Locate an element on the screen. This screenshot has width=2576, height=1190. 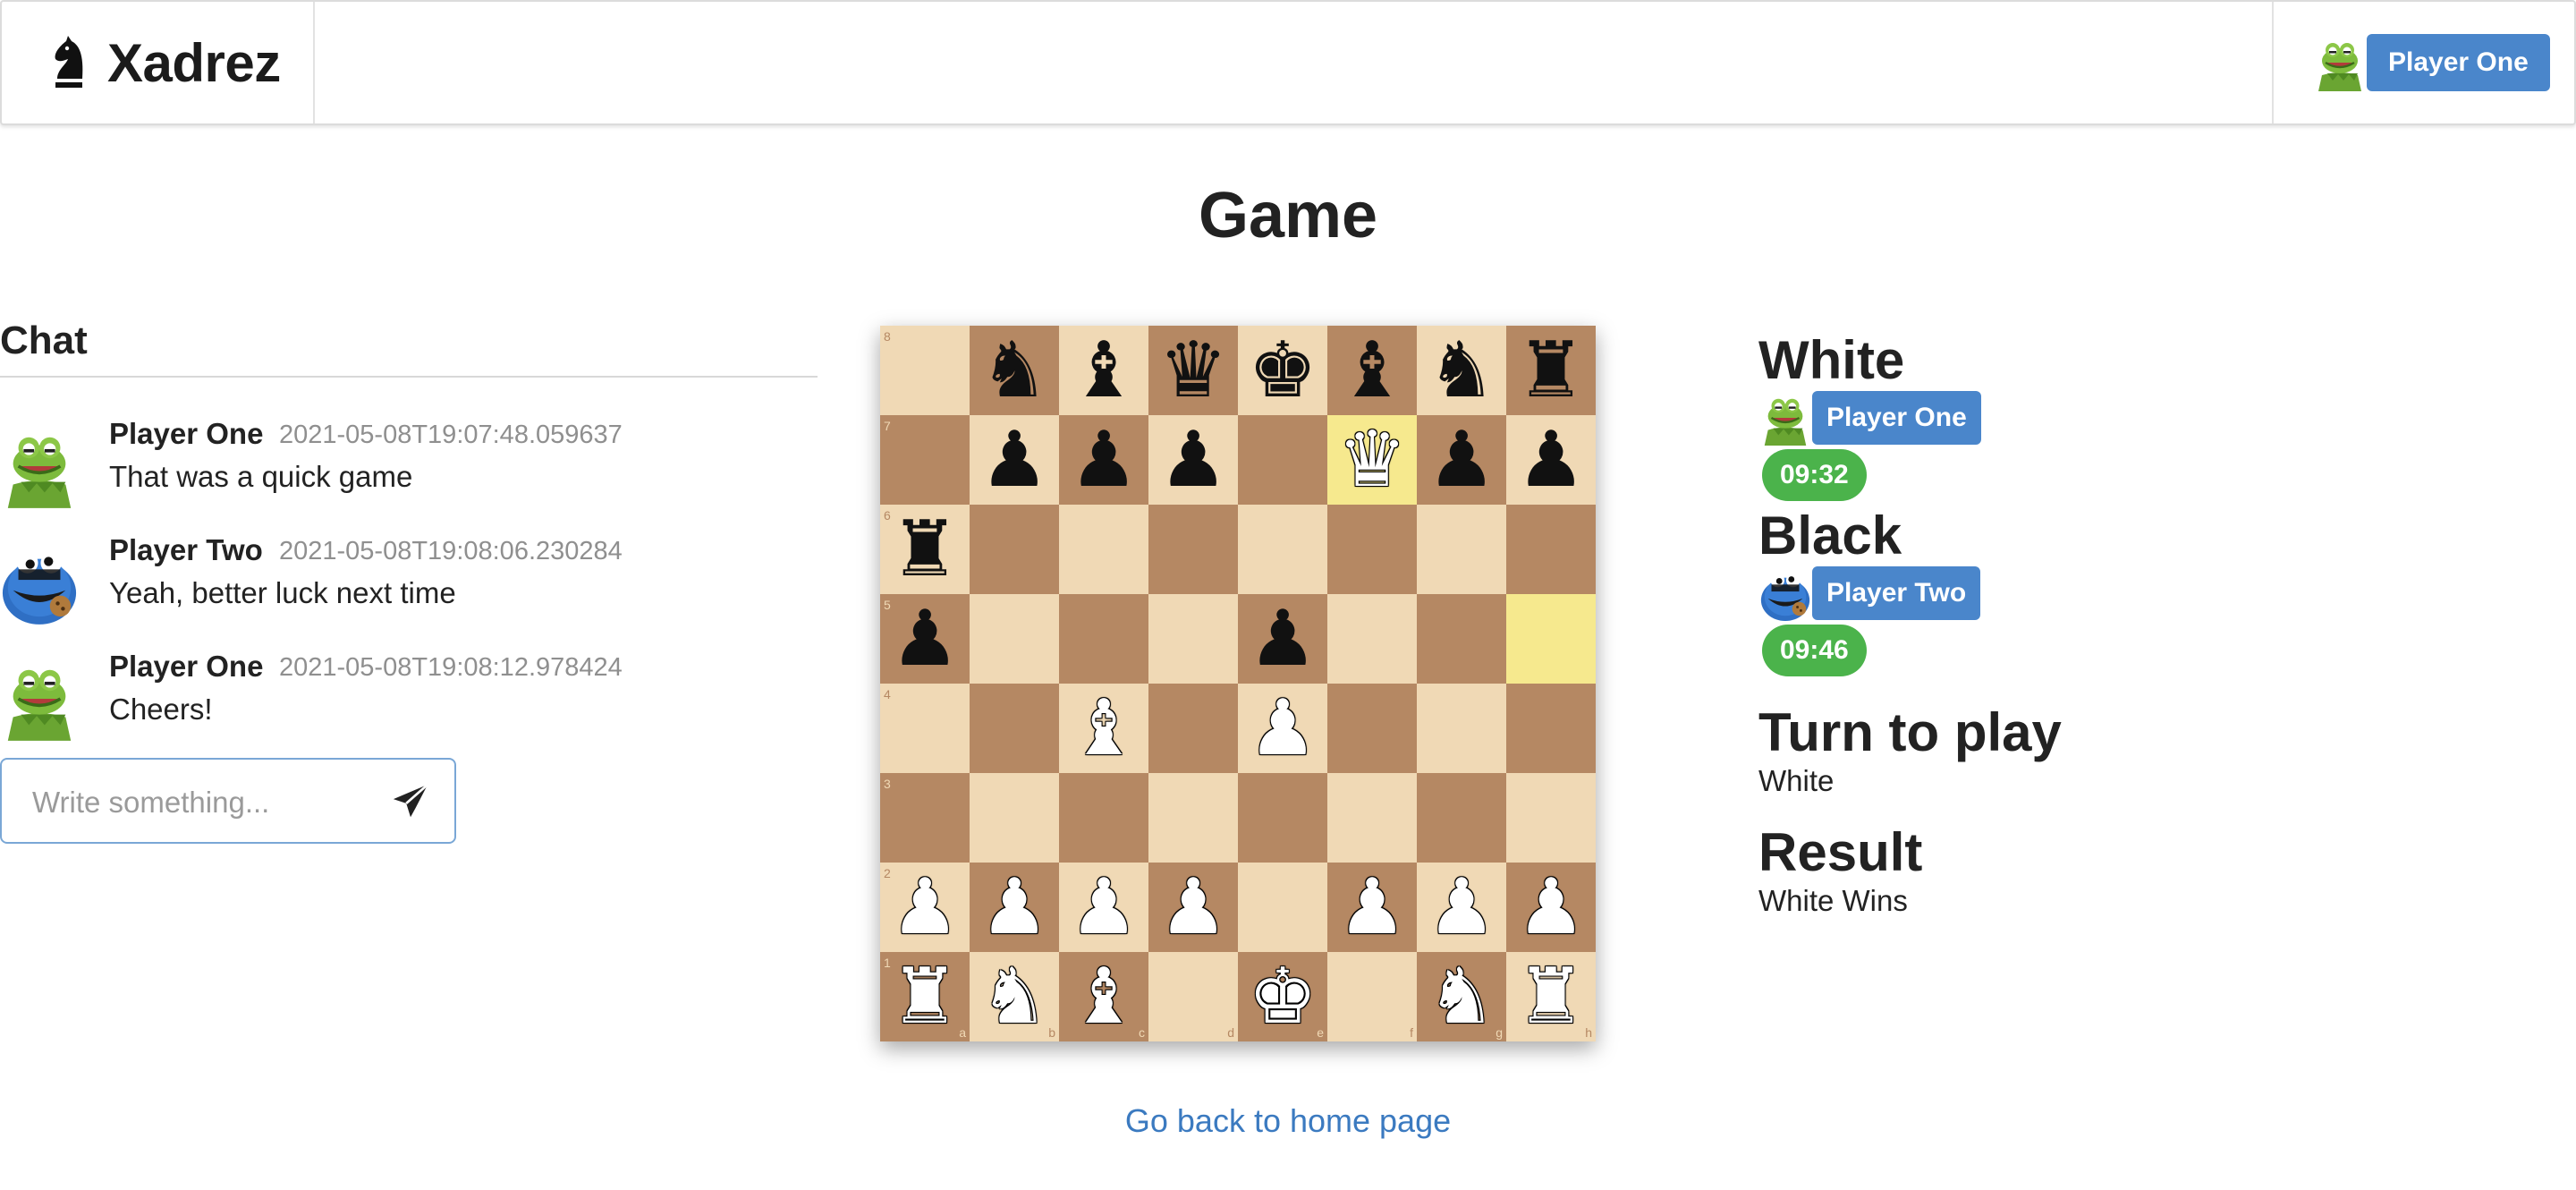
square-h1: h ♜ is located at coordinates (1551, 996).